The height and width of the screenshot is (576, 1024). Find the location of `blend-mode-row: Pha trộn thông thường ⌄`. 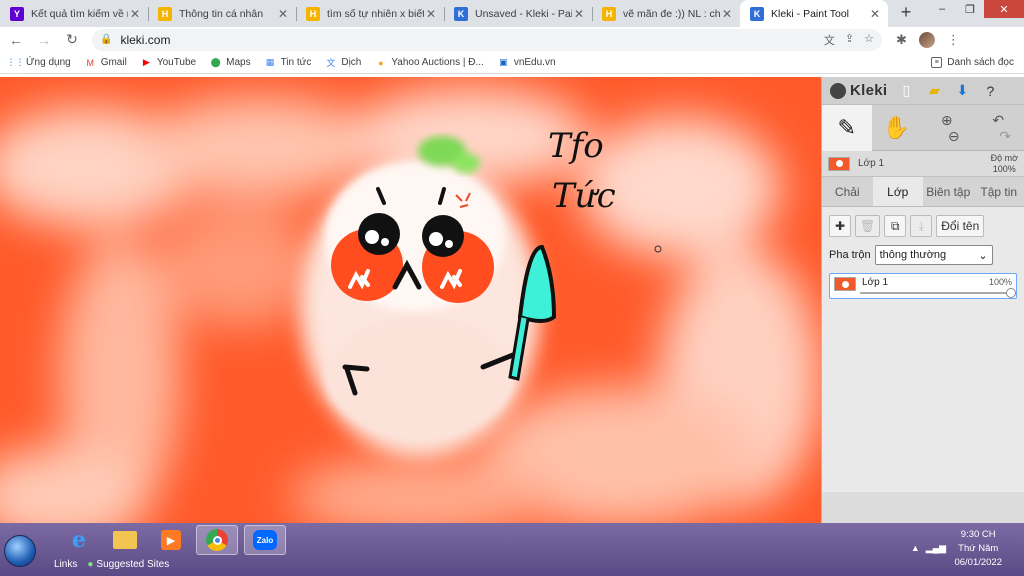

blend-mode-row: Pha trộn thông thường ⌄ is located at coordinates (923, 255).